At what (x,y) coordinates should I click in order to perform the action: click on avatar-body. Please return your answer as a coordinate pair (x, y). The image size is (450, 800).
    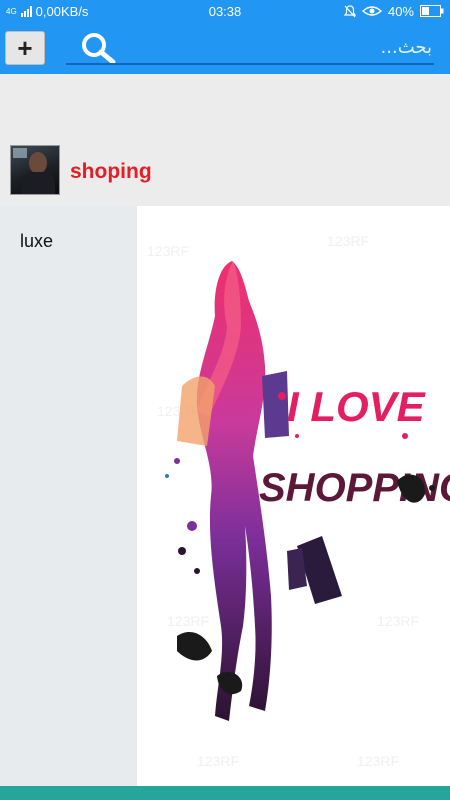
    Looking at the image, I should click on (38, 183).